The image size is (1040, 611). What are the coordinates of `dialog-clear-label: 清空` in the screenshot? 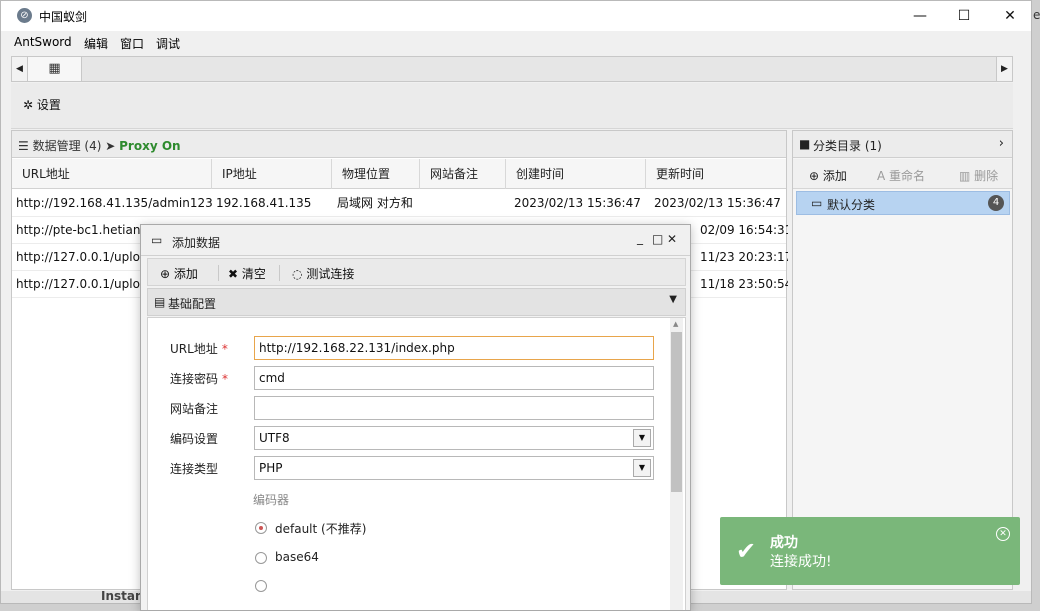 It's located at (253, 274).